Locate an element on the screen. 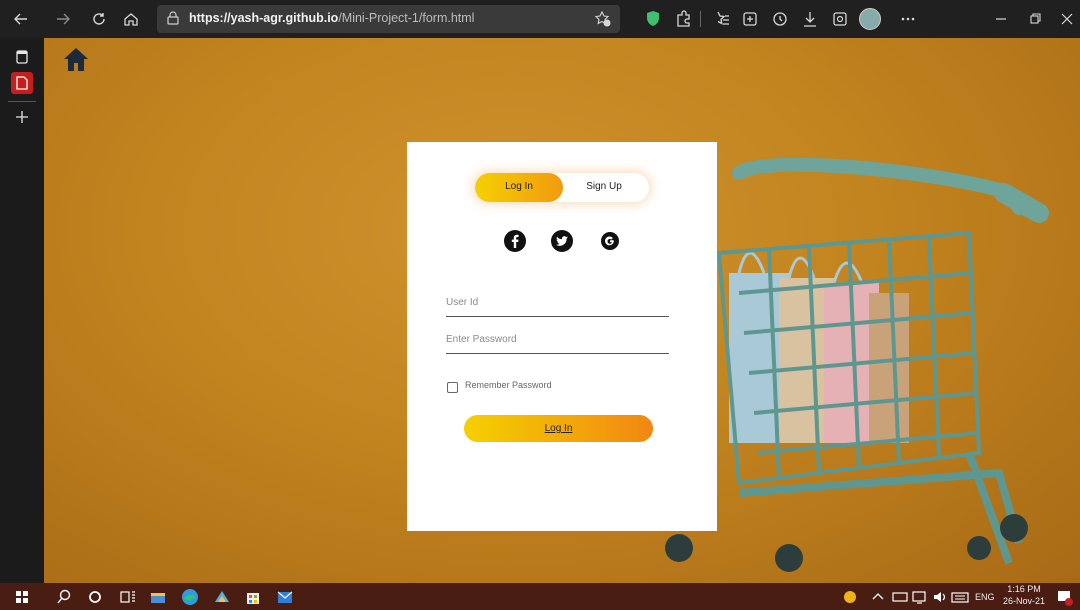 This screenshot has width=1080, height=610. close-button is located at coordinates (1067, 19).